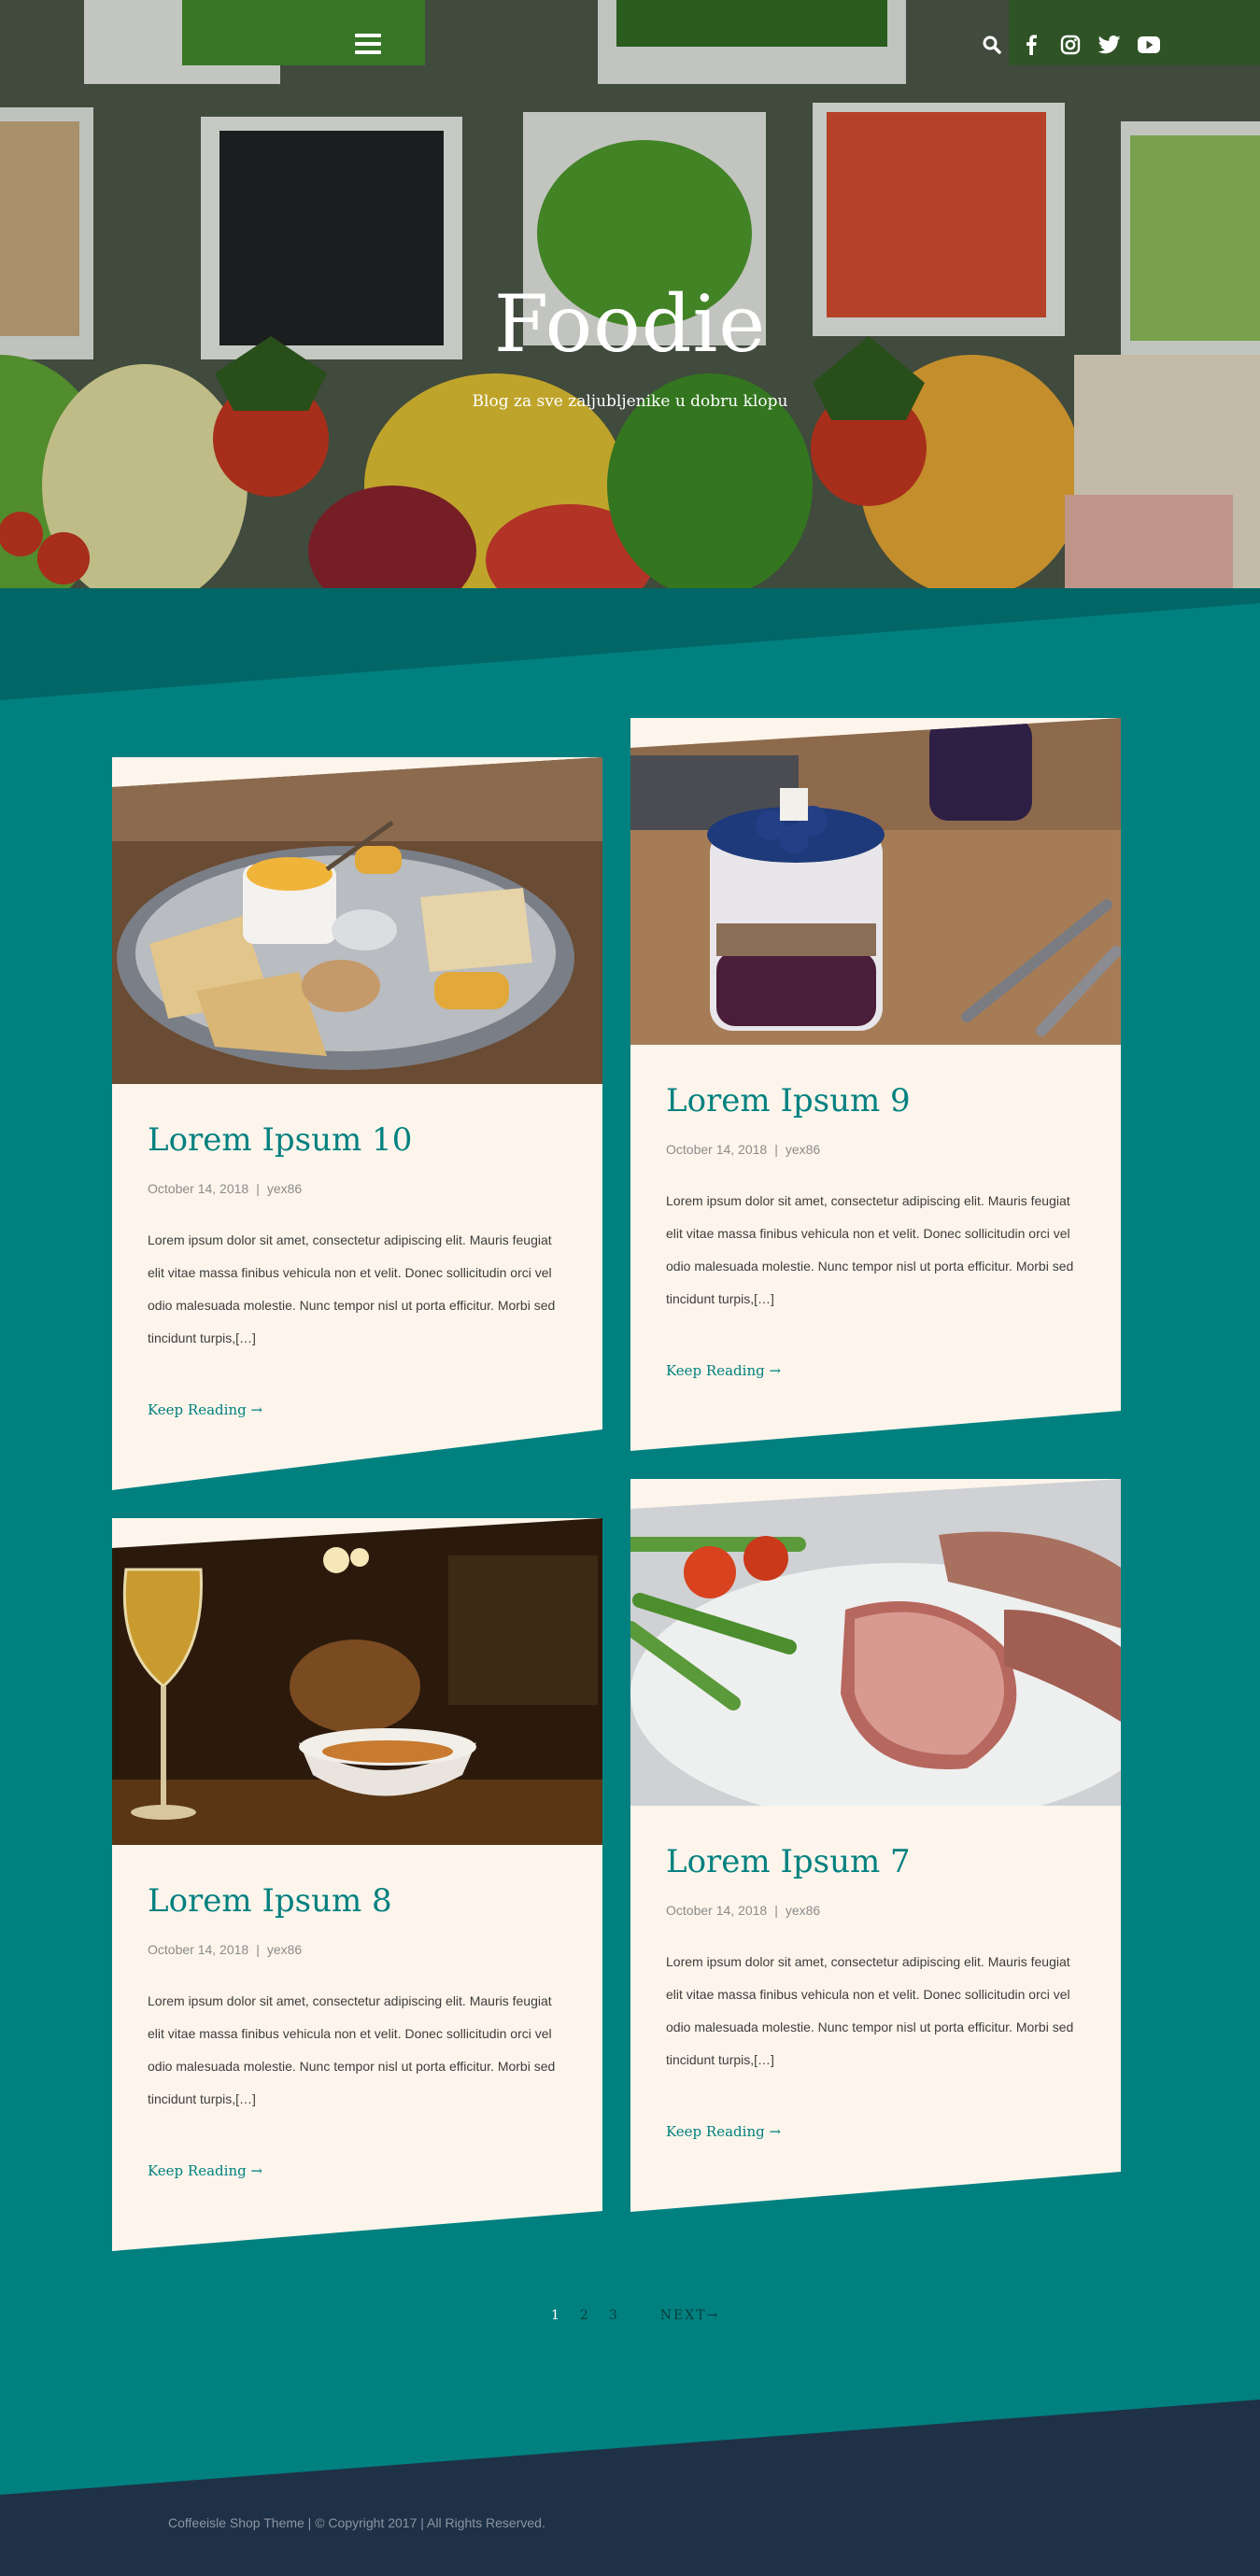  I want to click on site-title: Foodie, so click(630, 324).